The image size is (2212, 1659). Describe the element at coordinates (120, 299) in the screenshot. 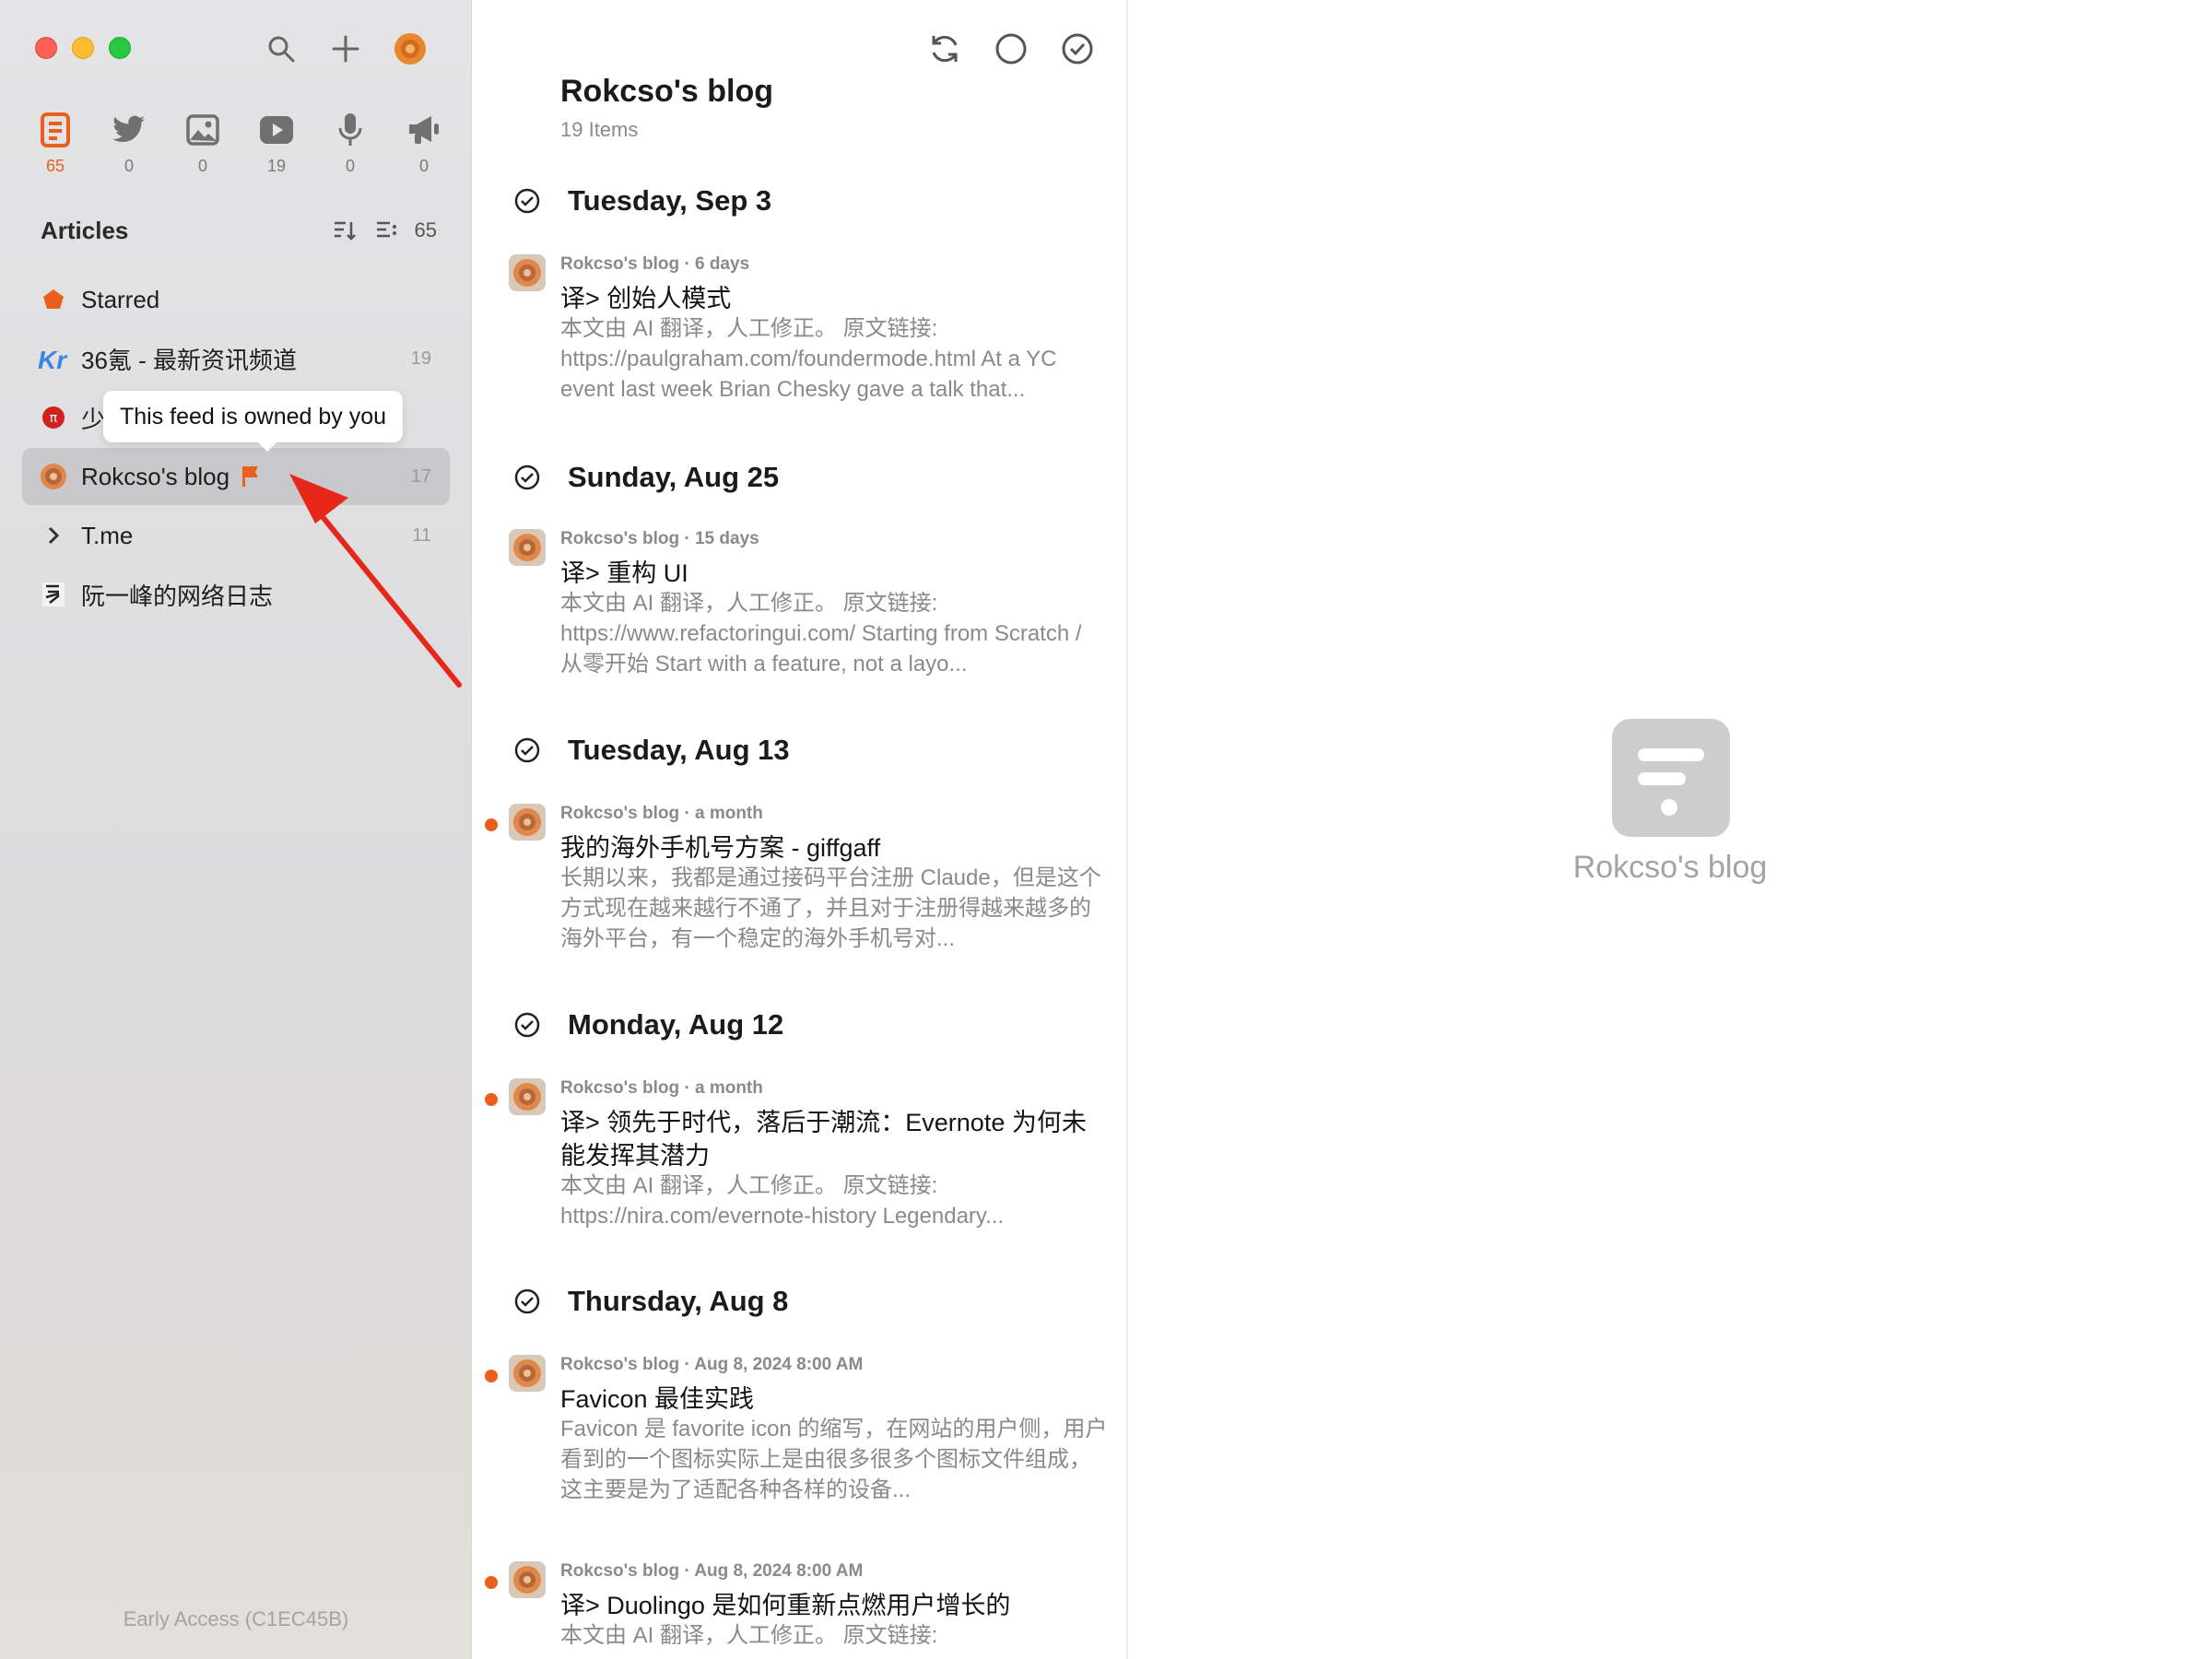

I see `feed-name: Starred` at that location.